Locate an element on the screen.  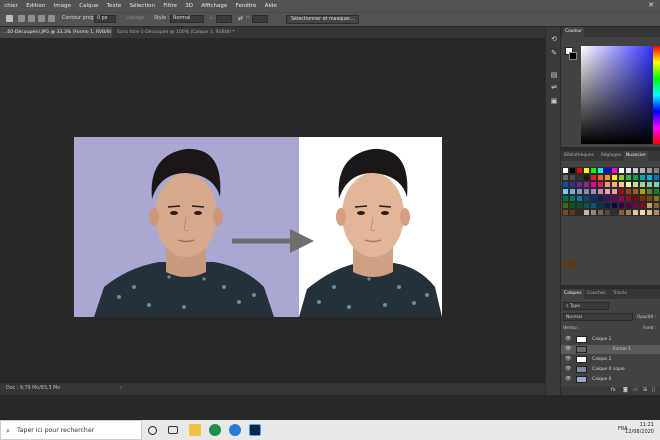
menu-select: Sélection is located at coordinates (142, 6).